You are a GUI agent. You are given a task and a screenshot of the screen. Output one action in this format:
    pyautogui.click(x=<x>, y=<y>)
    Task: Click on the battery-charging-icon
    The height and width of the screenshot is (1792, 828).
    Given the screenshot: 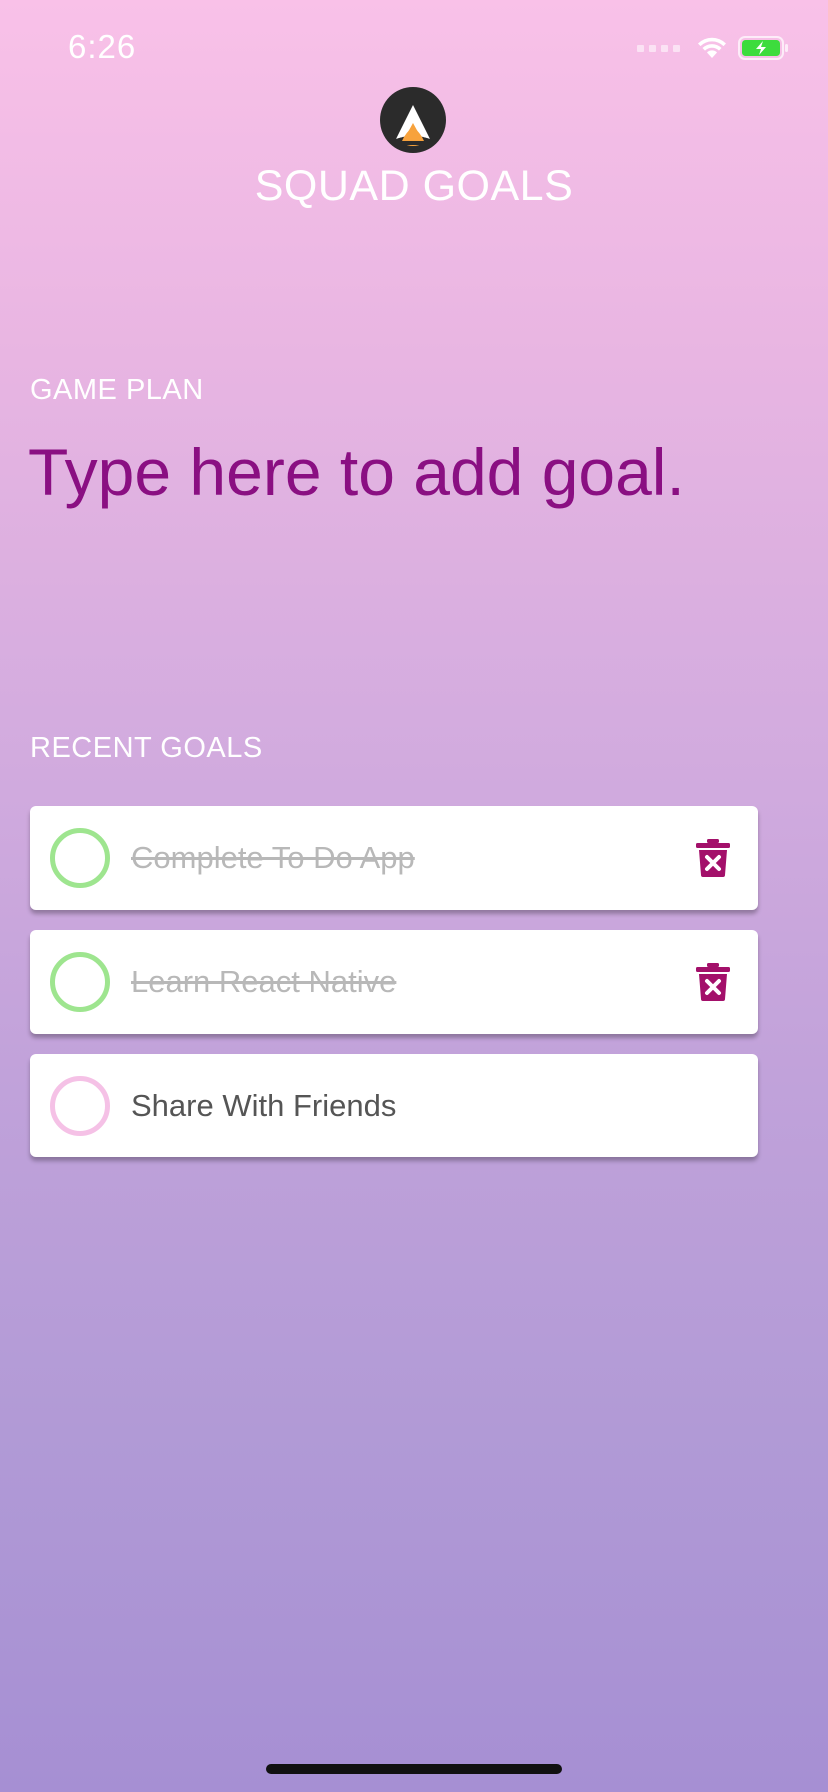 What is the action you would take?
    pyautogui.click(x=763, y=48)
    